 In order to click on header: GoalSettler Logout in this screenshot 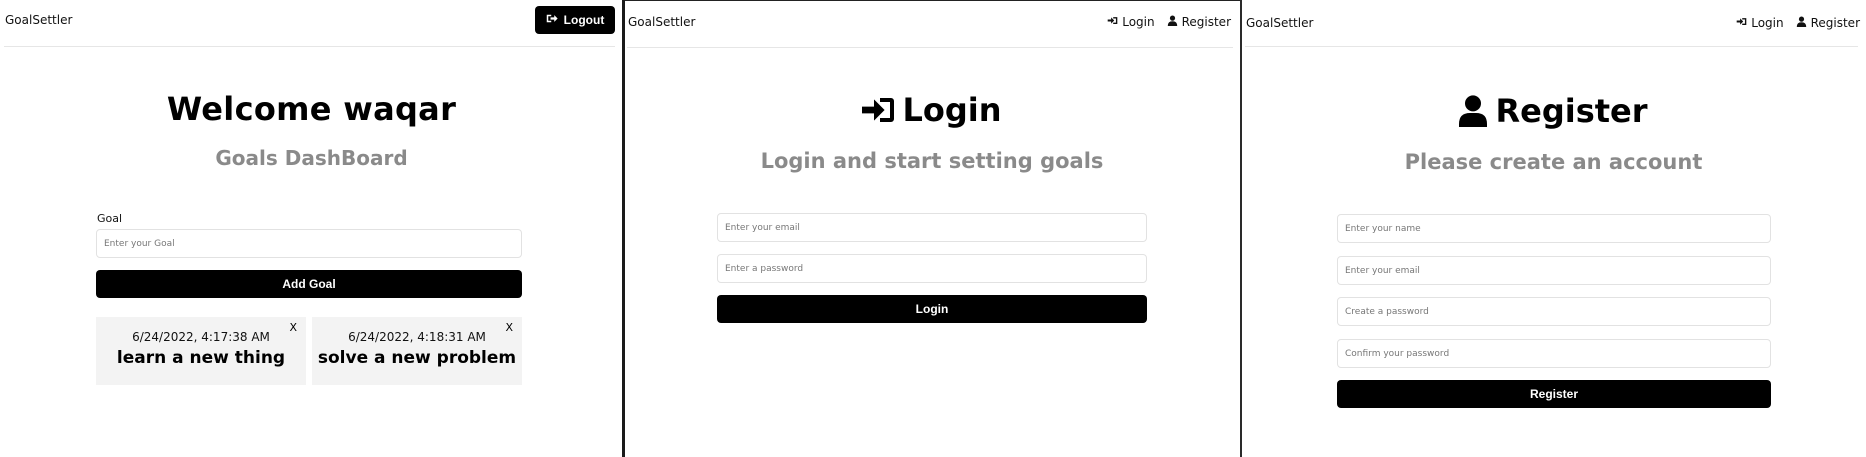, I will do `click(309, 23)`.